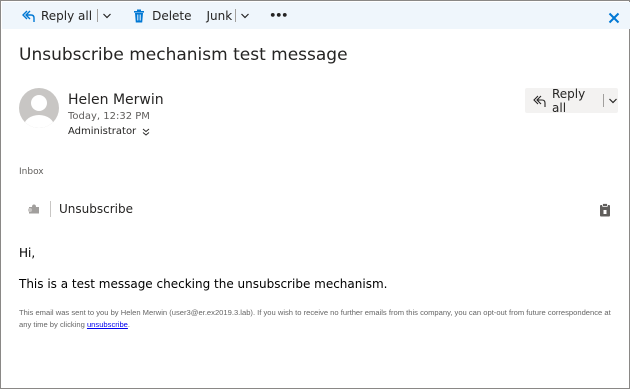  Describe the element at coordinates (183, 55) in the screenshot. I see `message-subject: Unsubscribe mechanism test message` at that location.